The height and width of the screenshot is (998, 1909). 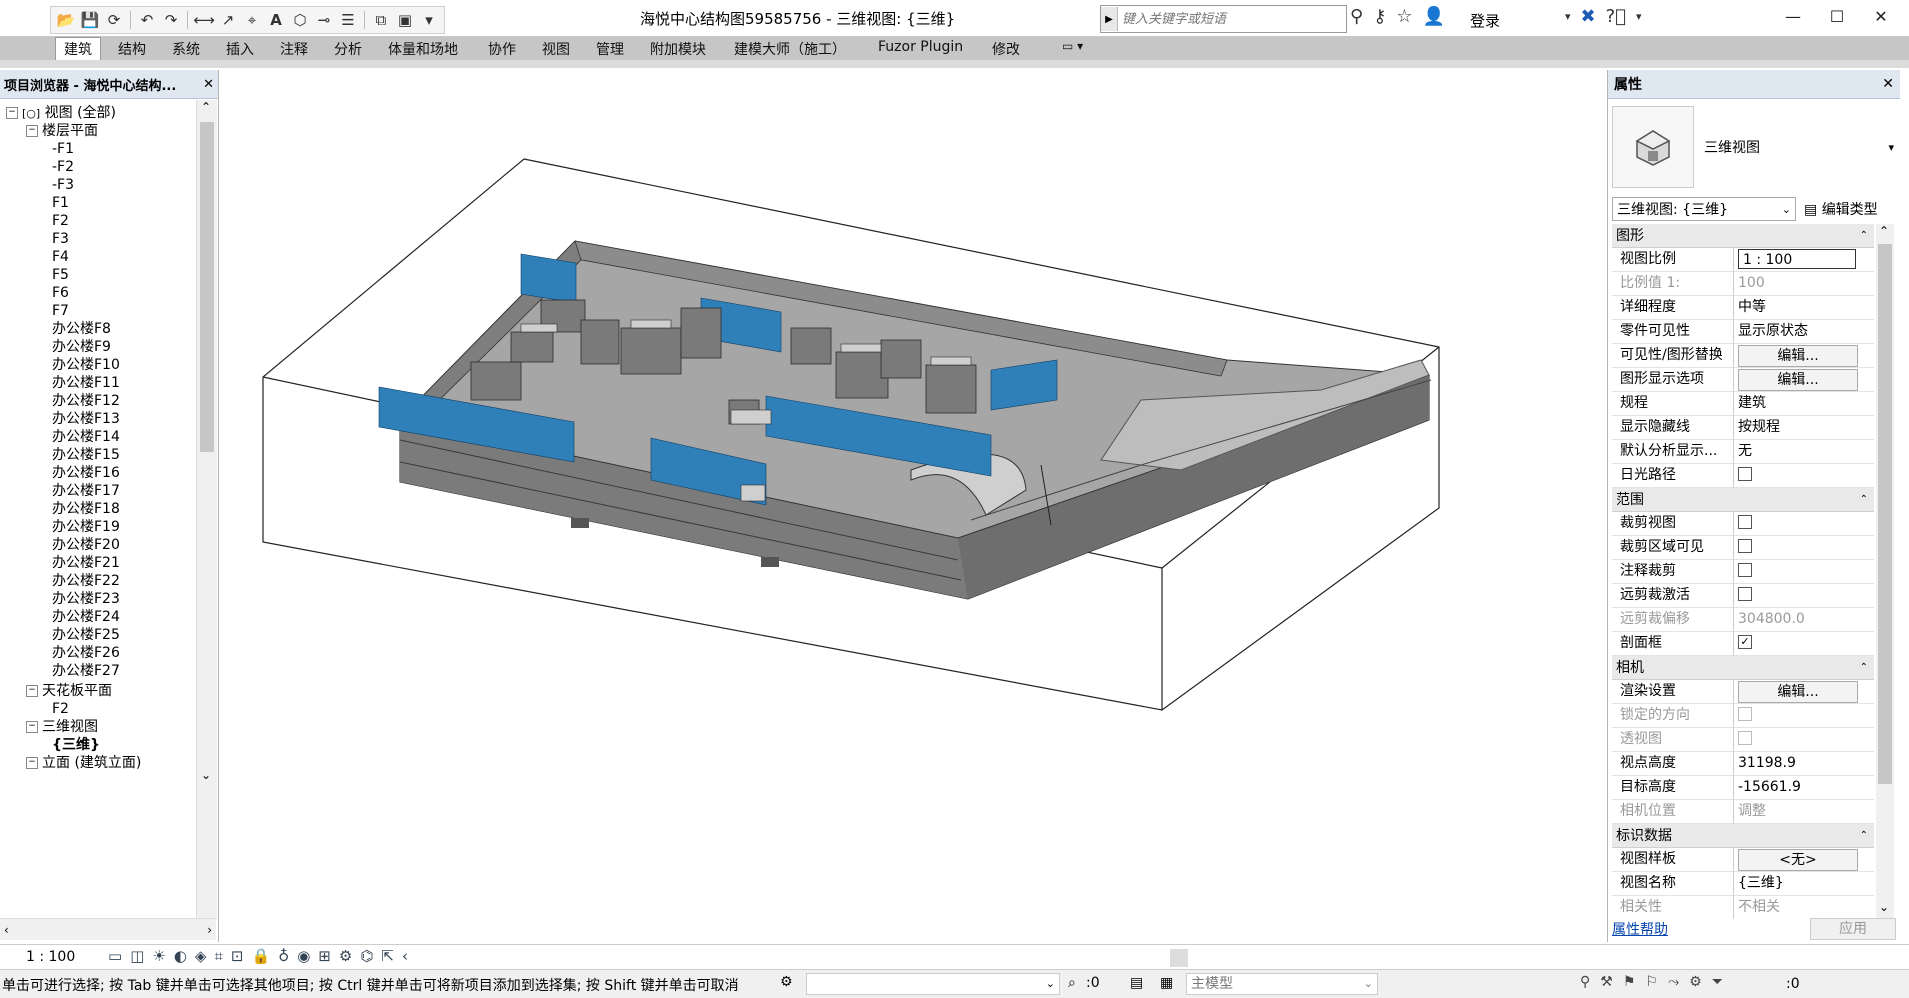 What do you see at coordinates (90, 20) in the screenshot?
I see `save-icon: 💾` at bounding box center [90, 20].